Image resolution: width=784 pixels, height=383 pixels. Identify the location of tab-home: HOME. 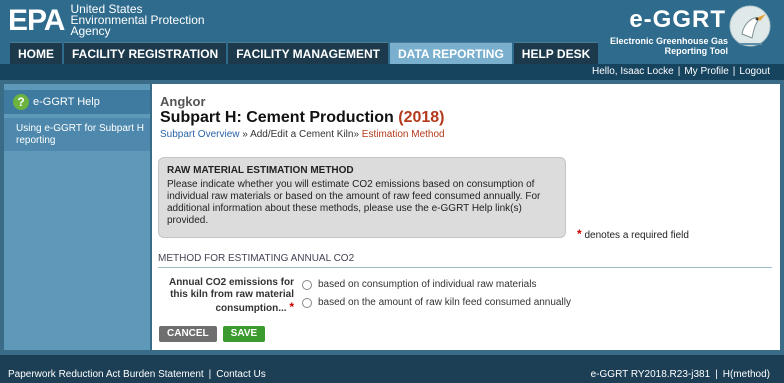
(36, 53).